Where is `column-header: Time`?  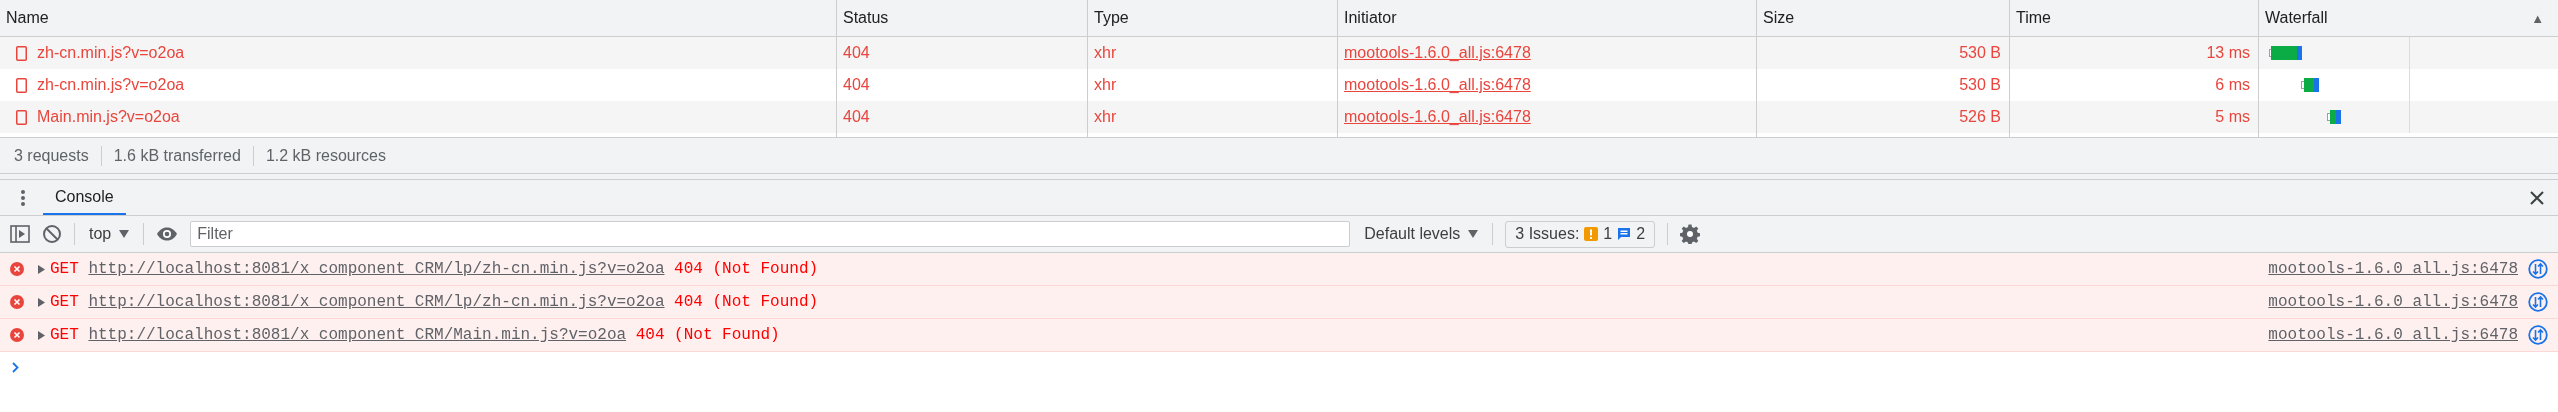
column-header: Time is located at coordinates (2033, 18).